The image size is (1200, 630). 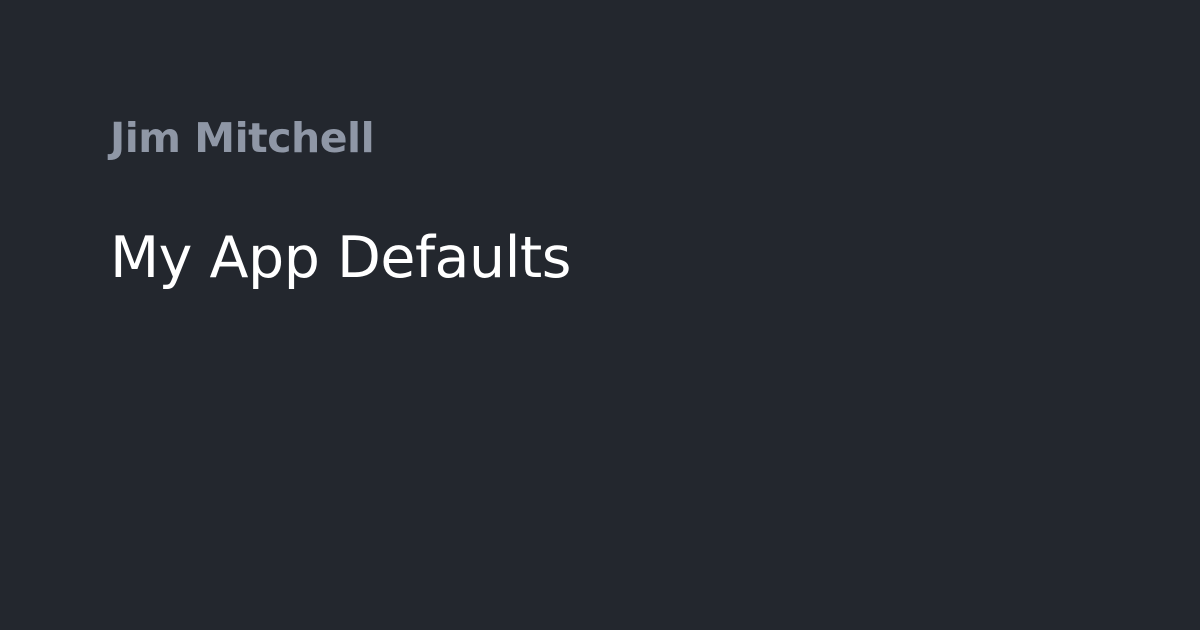 What do you see at coordinates (242, 138) in the screenshot?
I see `author-name: Jim Mitchell` at bounding box center [242, 138].